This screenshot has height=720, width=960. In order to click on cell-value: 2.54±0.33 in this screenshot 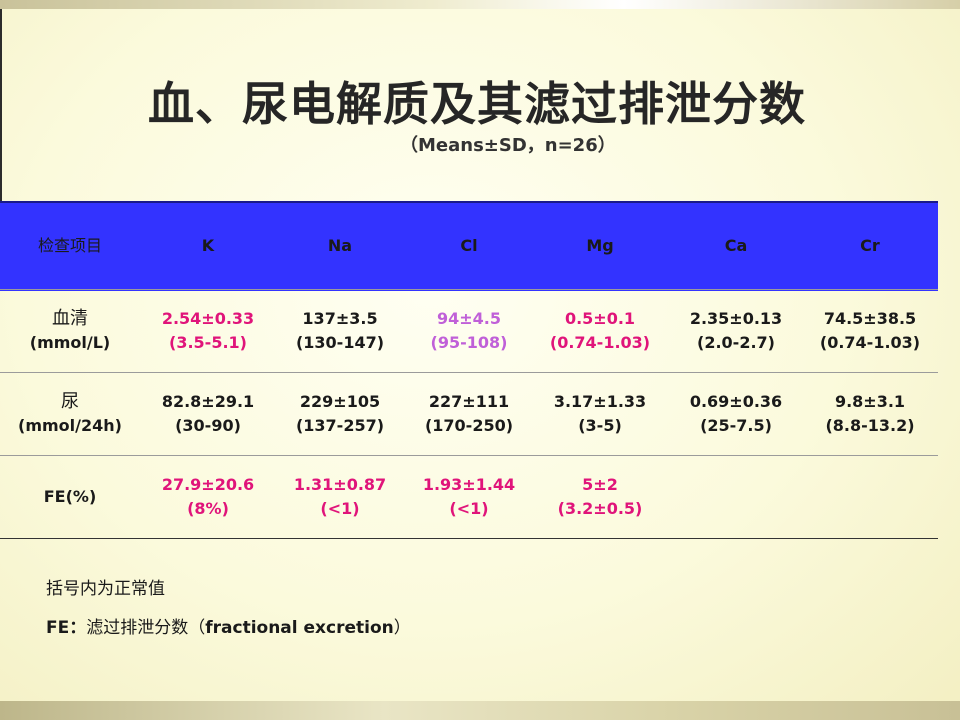, I will do `click(208, 318)`.